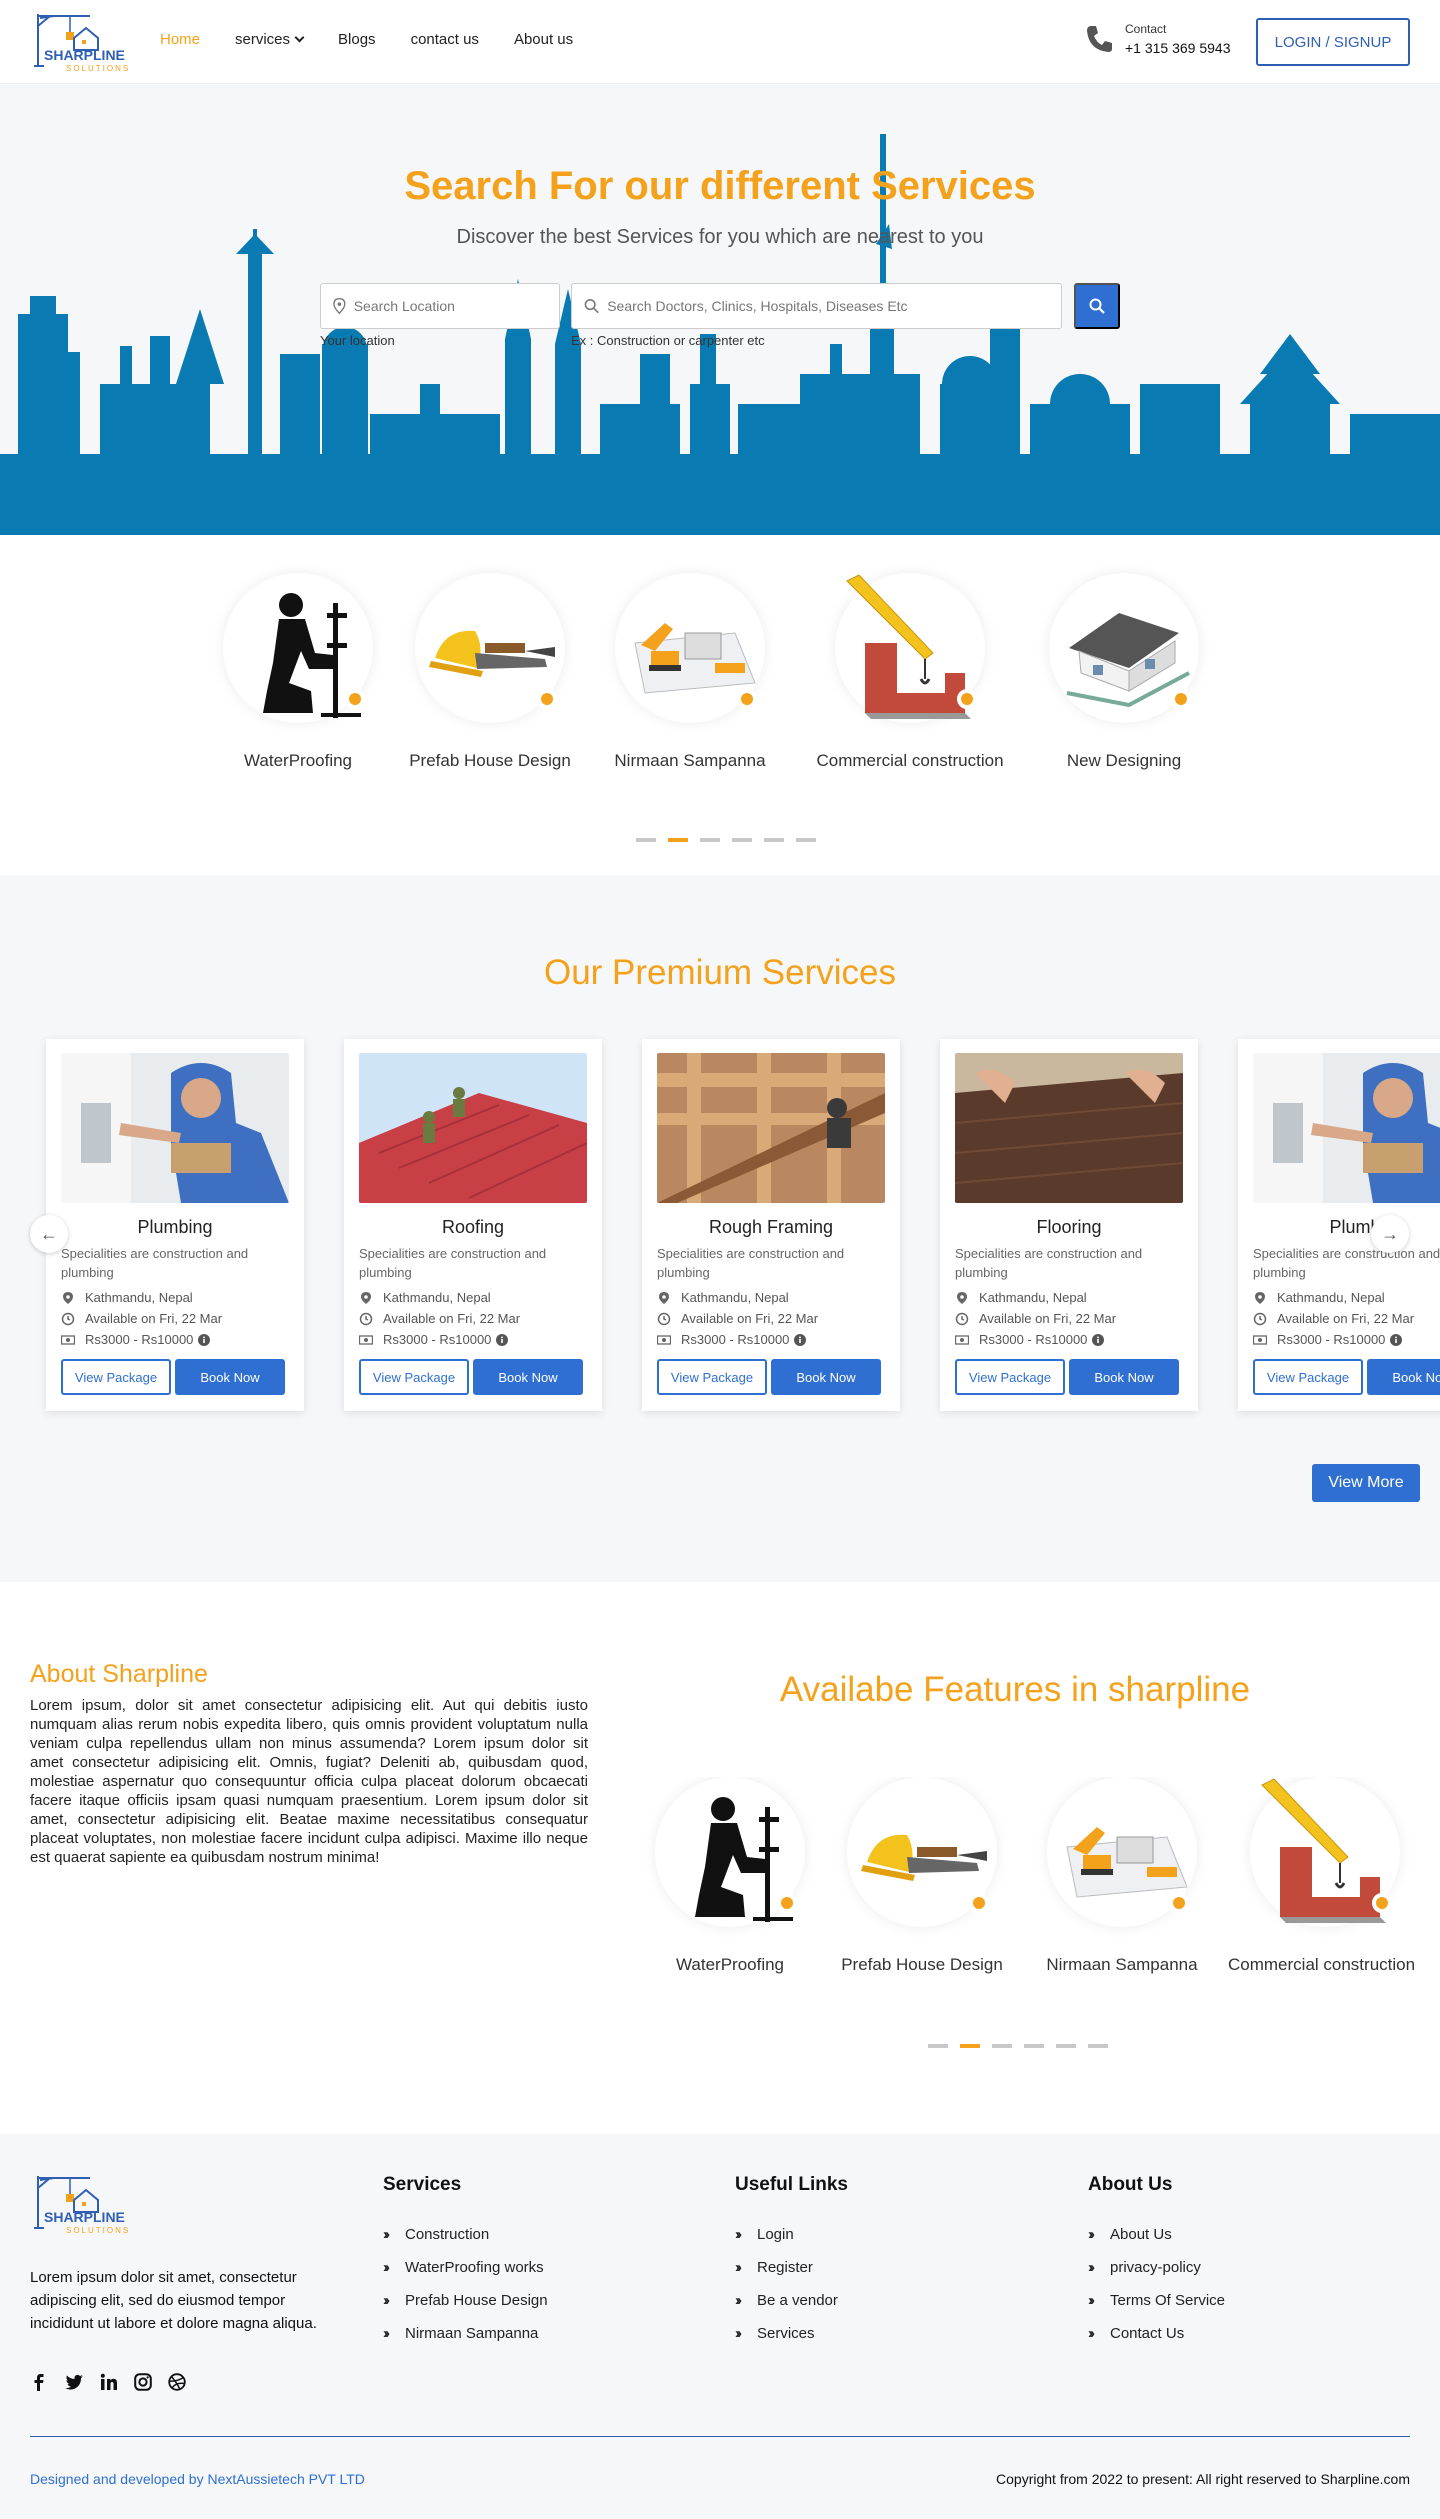  I want to click on feature-item: Commercial construction, so click(1332, 1876).